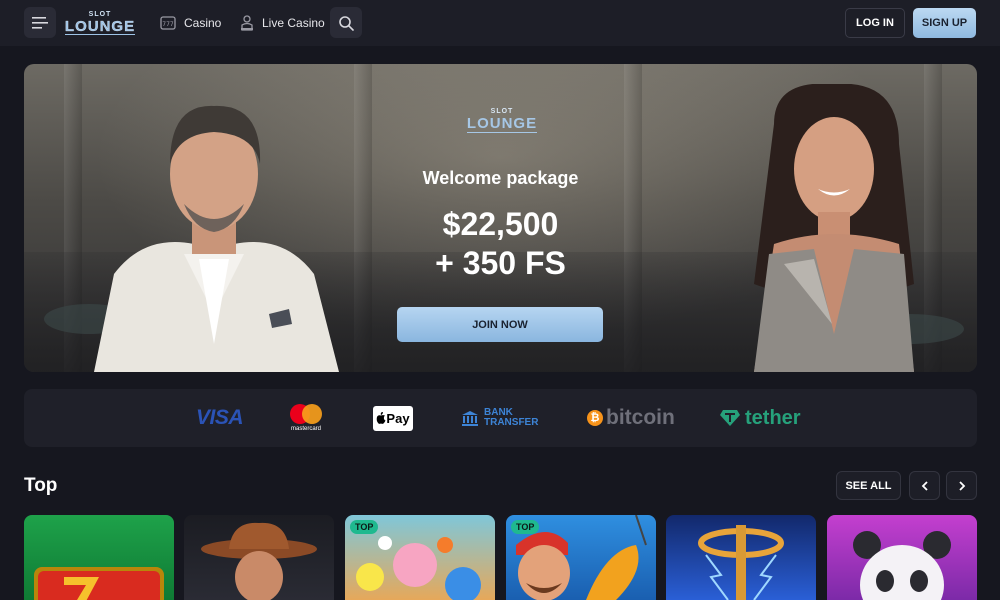 The height and width of the screenshot is (600, 1000). I want to click on bitcoin-logo: ₿ bitcoin, so click(631, 418).